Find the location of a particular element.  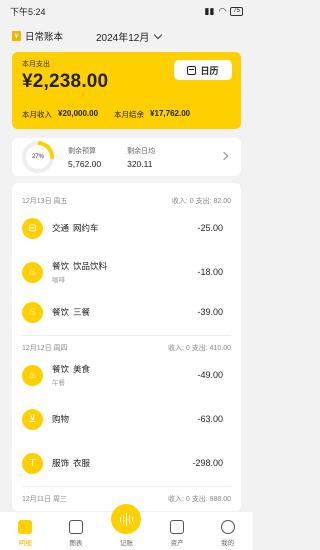

transaction-row: ⊟ 交通 网约车 -25.00 is located at coordinates (126, 228).